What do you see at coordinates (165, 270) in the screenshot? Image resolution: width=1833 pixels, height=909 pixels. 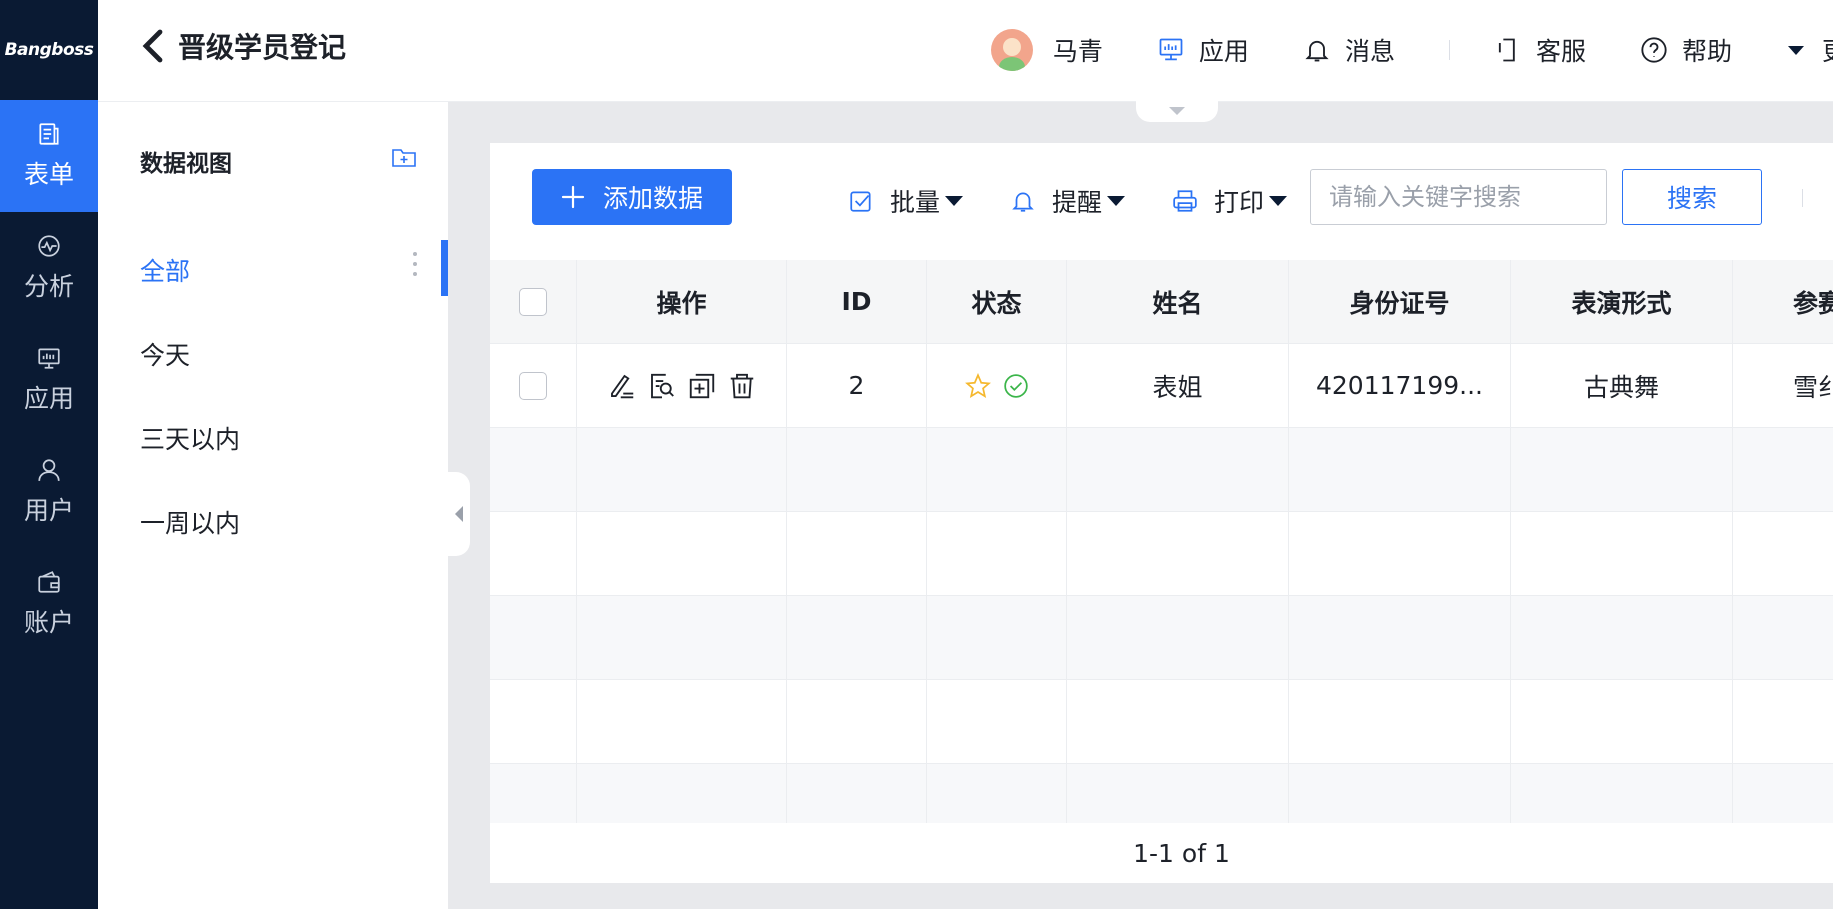 I see `view-item-all: 全部` at bounding box center [165, 270].